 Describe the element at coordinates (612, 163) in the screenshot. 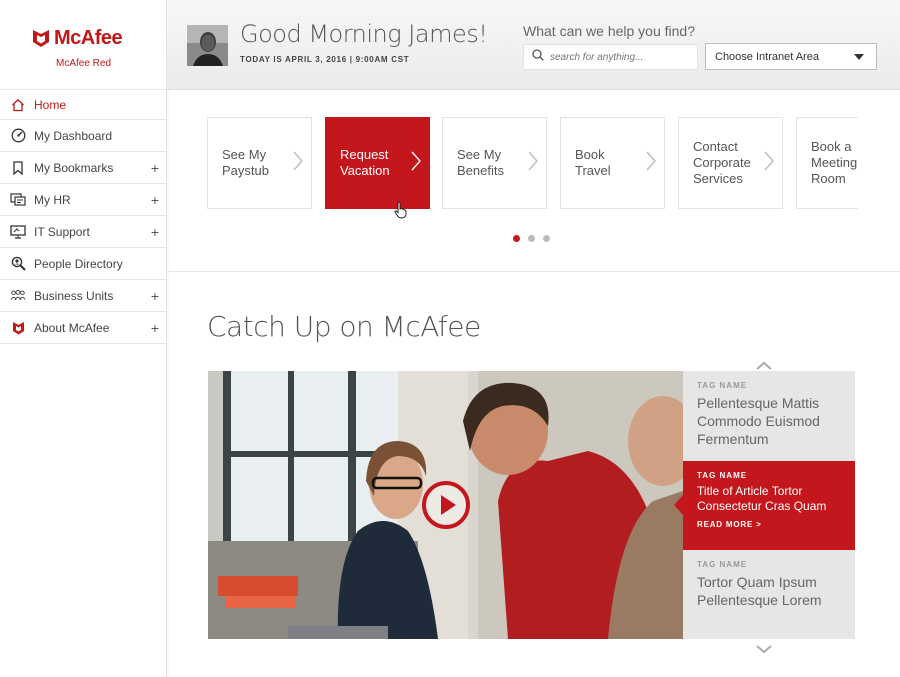

I see `tile-book-travel: Book Travel` at that location.